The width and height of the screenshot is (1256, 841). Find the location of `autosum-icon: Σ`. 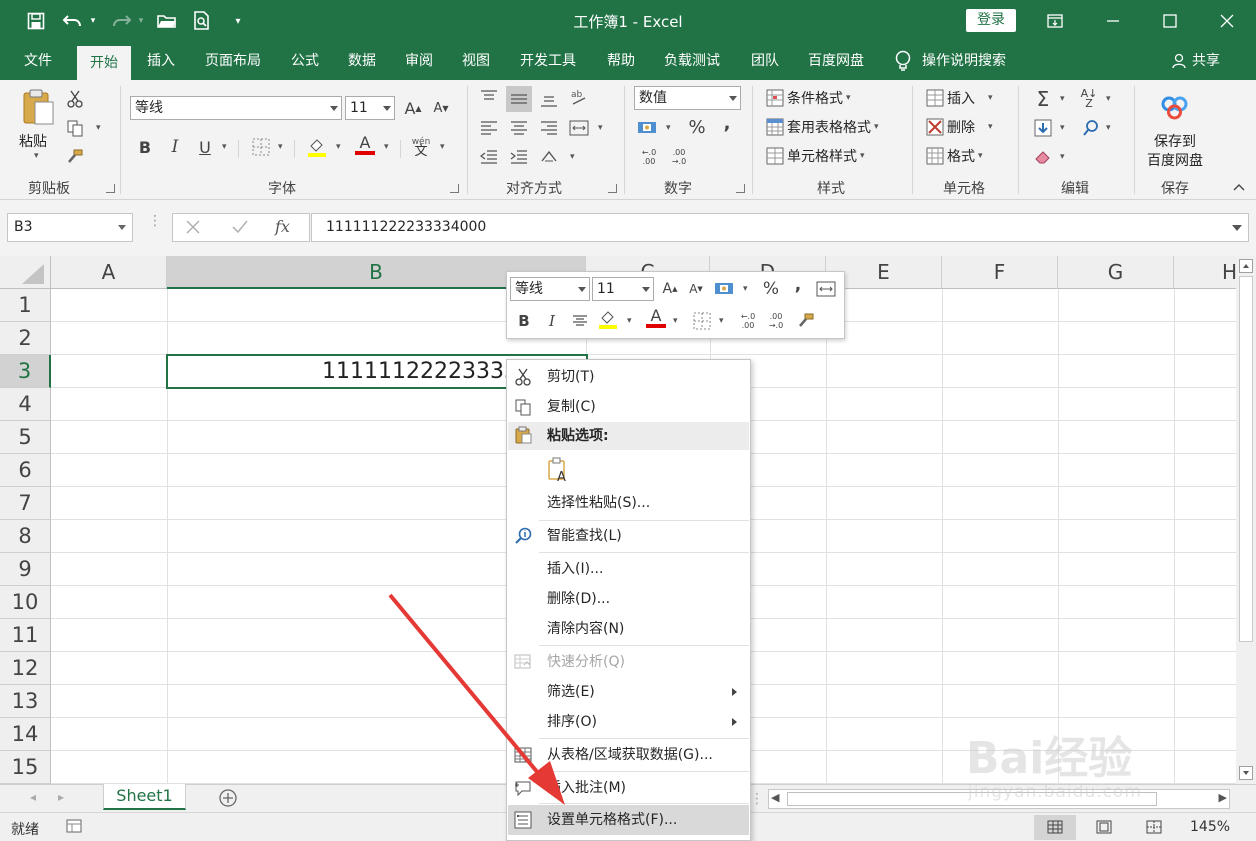

autosum-icon: Σ is located at coordinates (1043, 99).